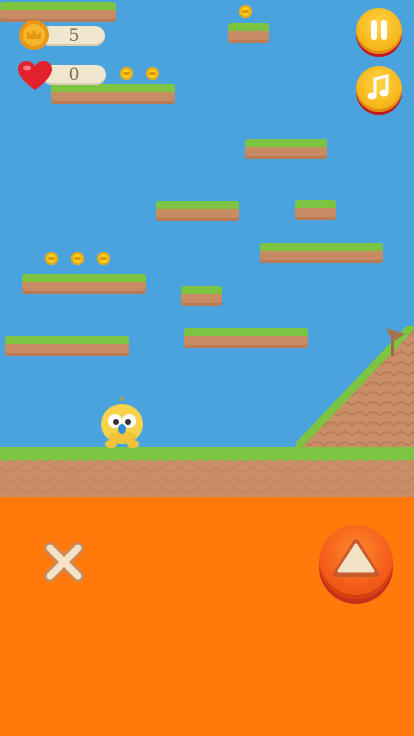 The width and height of the screenshot is (414, 736). I want to click on pause-icon, so click(379, 30).